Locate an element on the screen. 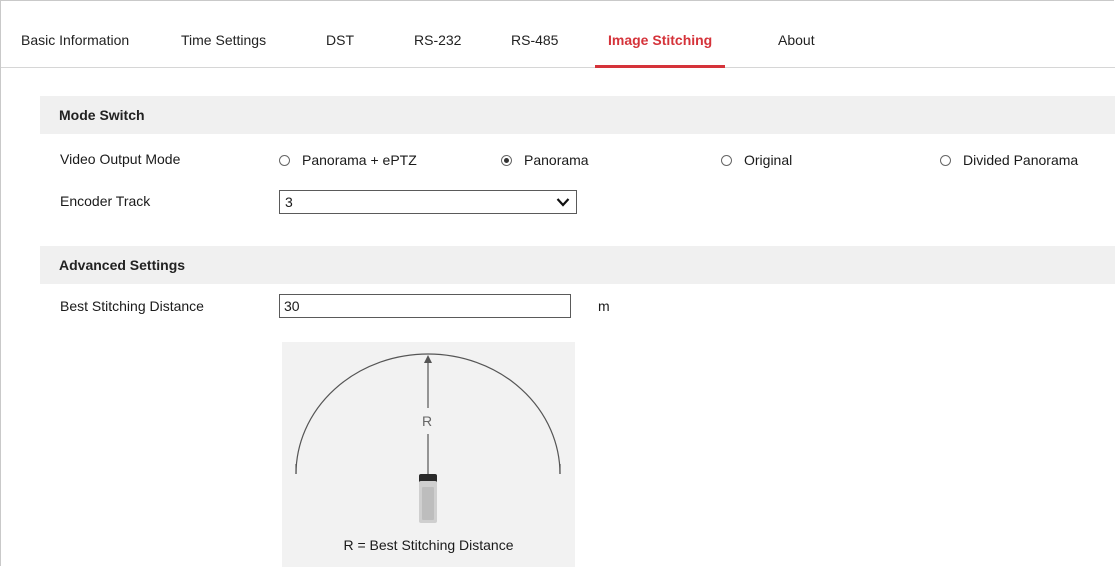 This screenshot has height=567, width=1115. stitching-arc-illustration is located at coordinates (428, 438).